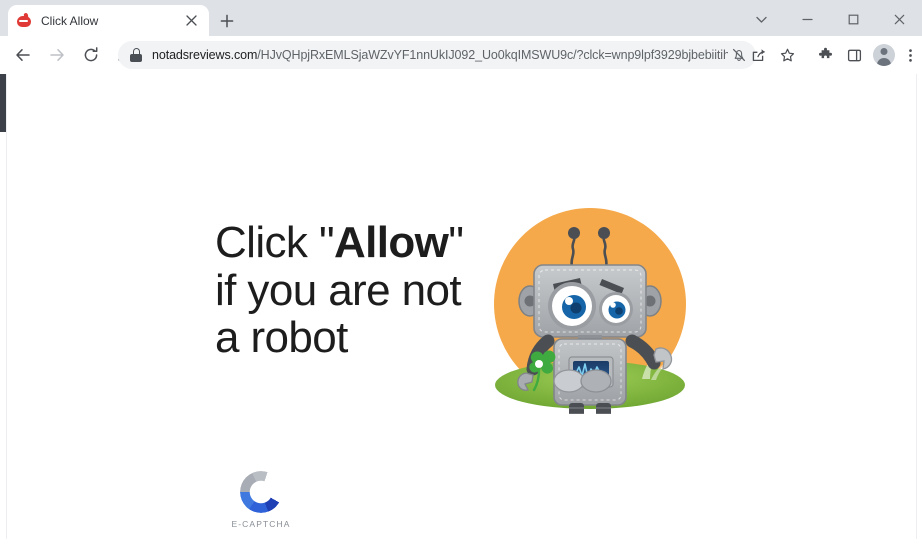  I want to click on side-panel-button, so click(854, 55).